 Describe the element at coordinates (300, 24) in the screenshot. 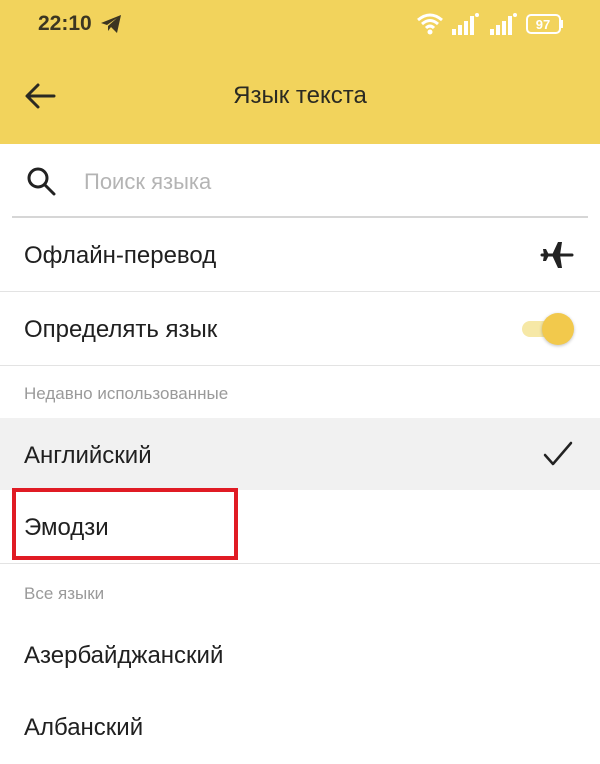

I see `status-bar: 22:10 97` at that location.